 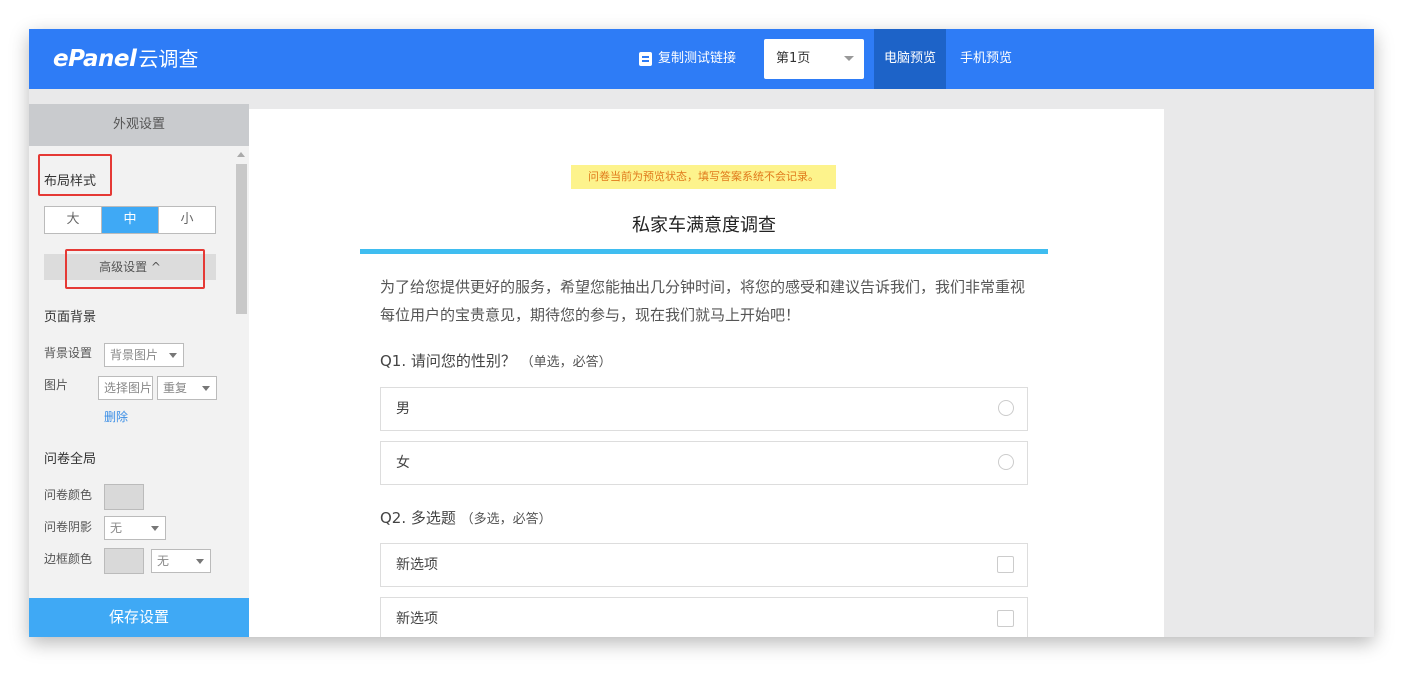 I want to click on question-1-label: Q1. 请问您的性别？, so click(x=448, y=361).